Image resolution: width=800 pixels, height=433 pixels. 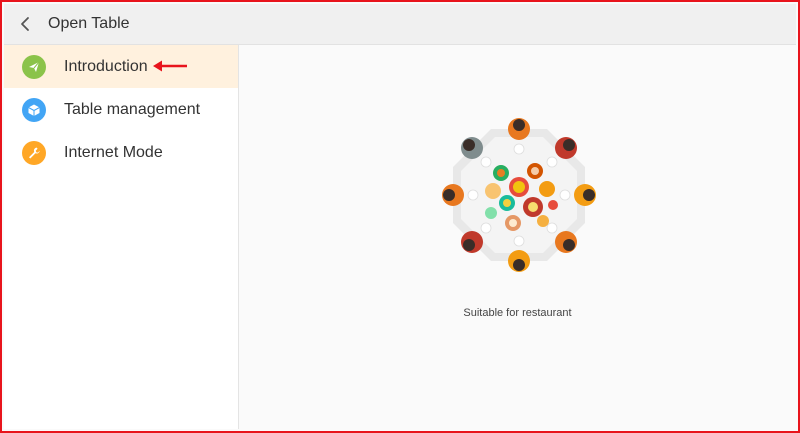 I want to click on sidebar-item-internet-mode: Internet Mode, so click(x=121, y=152).